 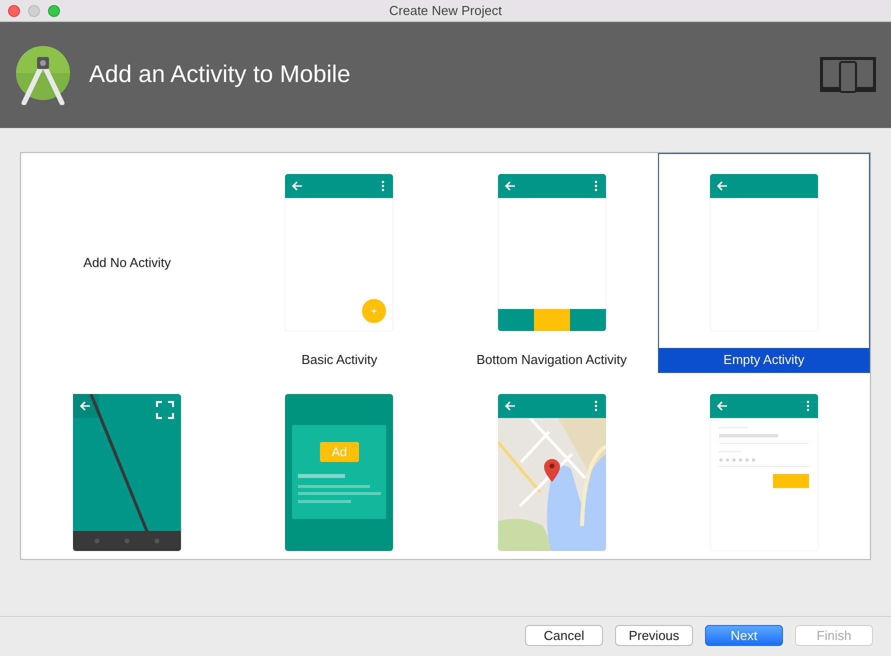 I want to click on android-logo-icon, so click(x=43, y=75).